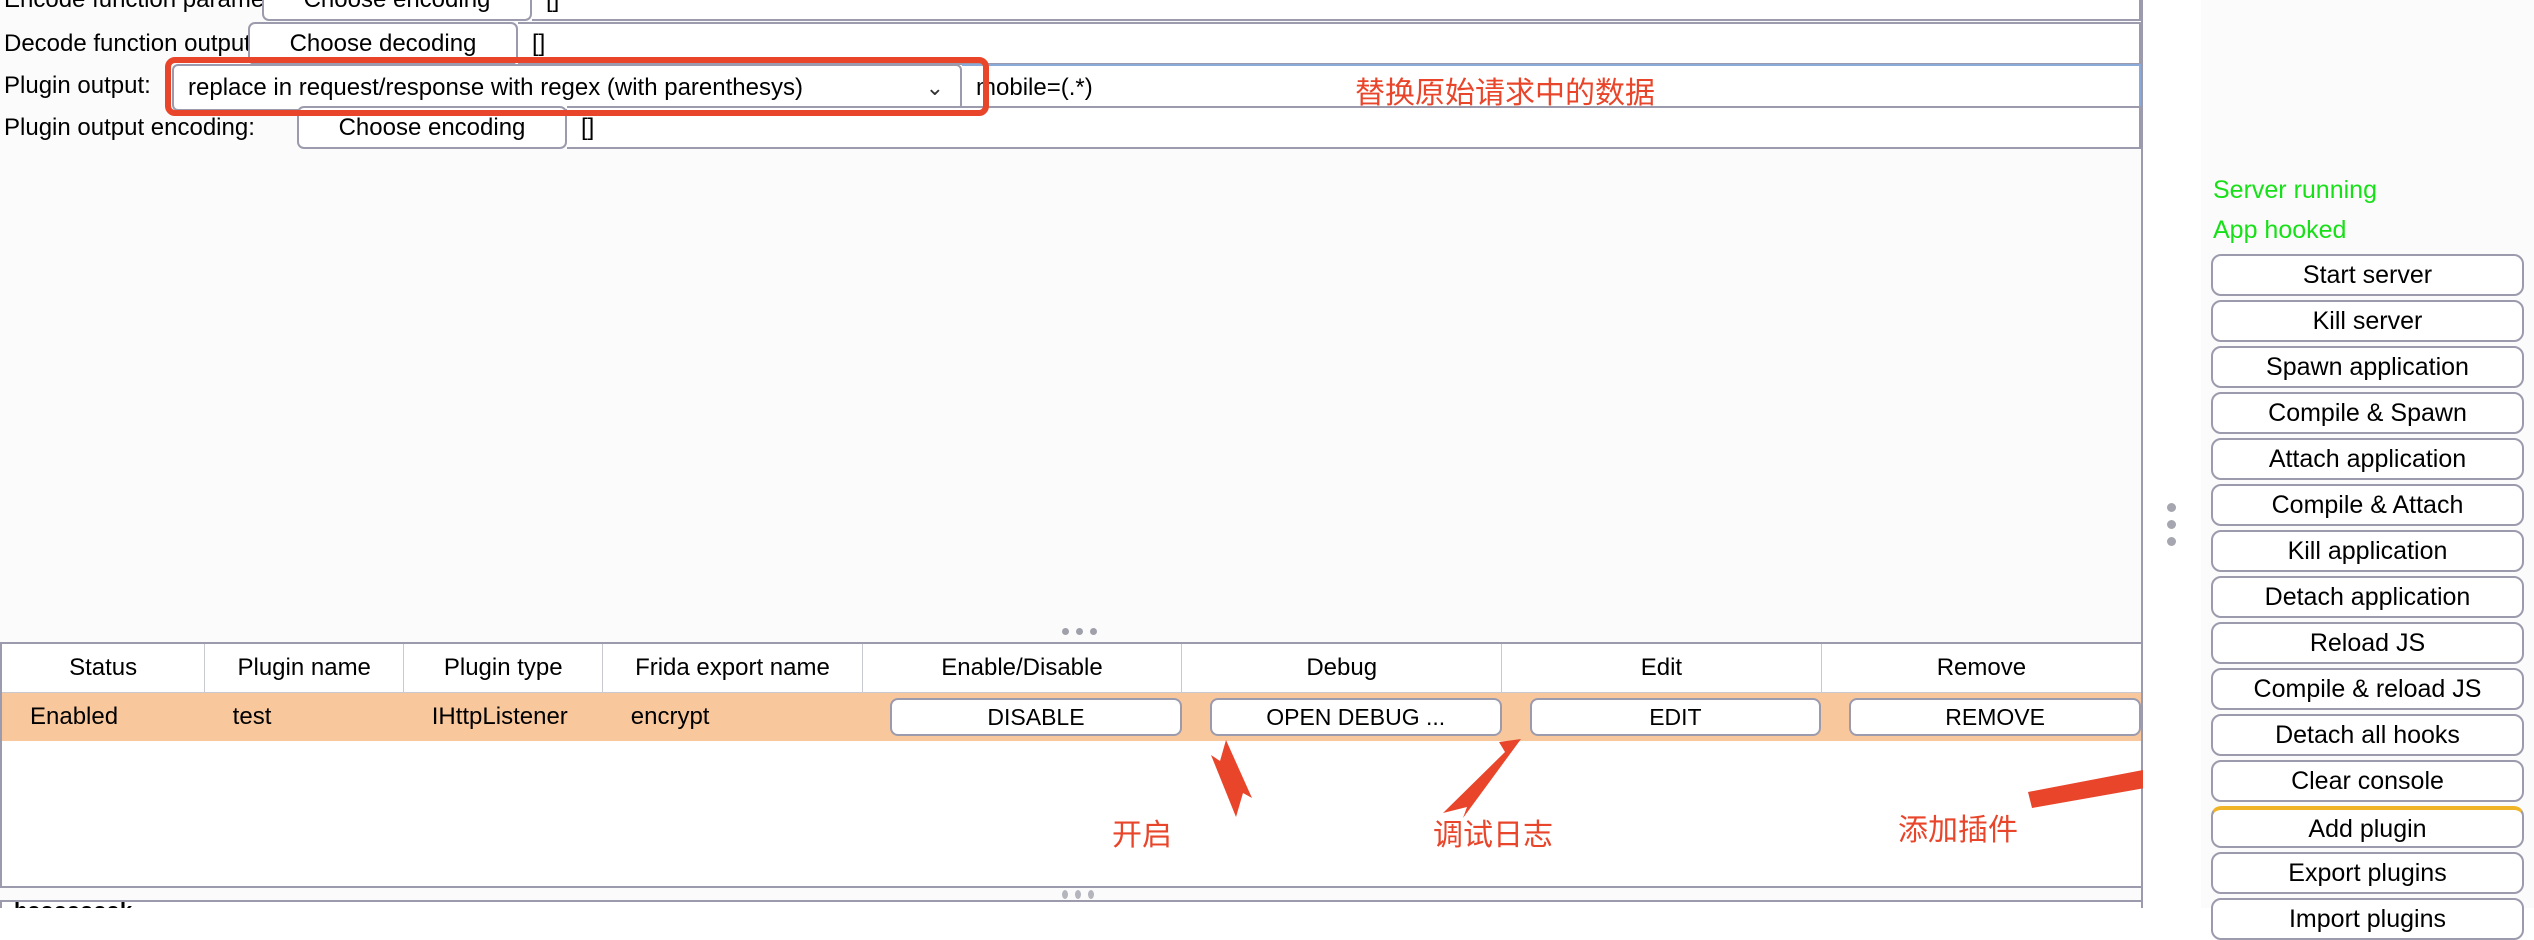 The height and width of the screenshot is (940, 2534). What do you see at coordinates (503, 716) in the screenshot?
I see `cell-plugin-type: IHttpListener` at bounding box center [503, 716].